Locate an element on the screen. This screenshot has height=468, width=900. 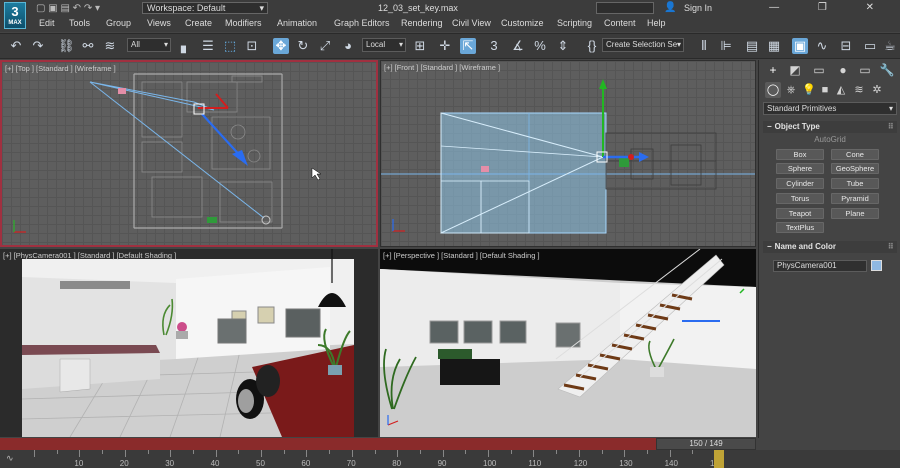
cylinder-button: Cylinder is located at coordinates (800, 183).